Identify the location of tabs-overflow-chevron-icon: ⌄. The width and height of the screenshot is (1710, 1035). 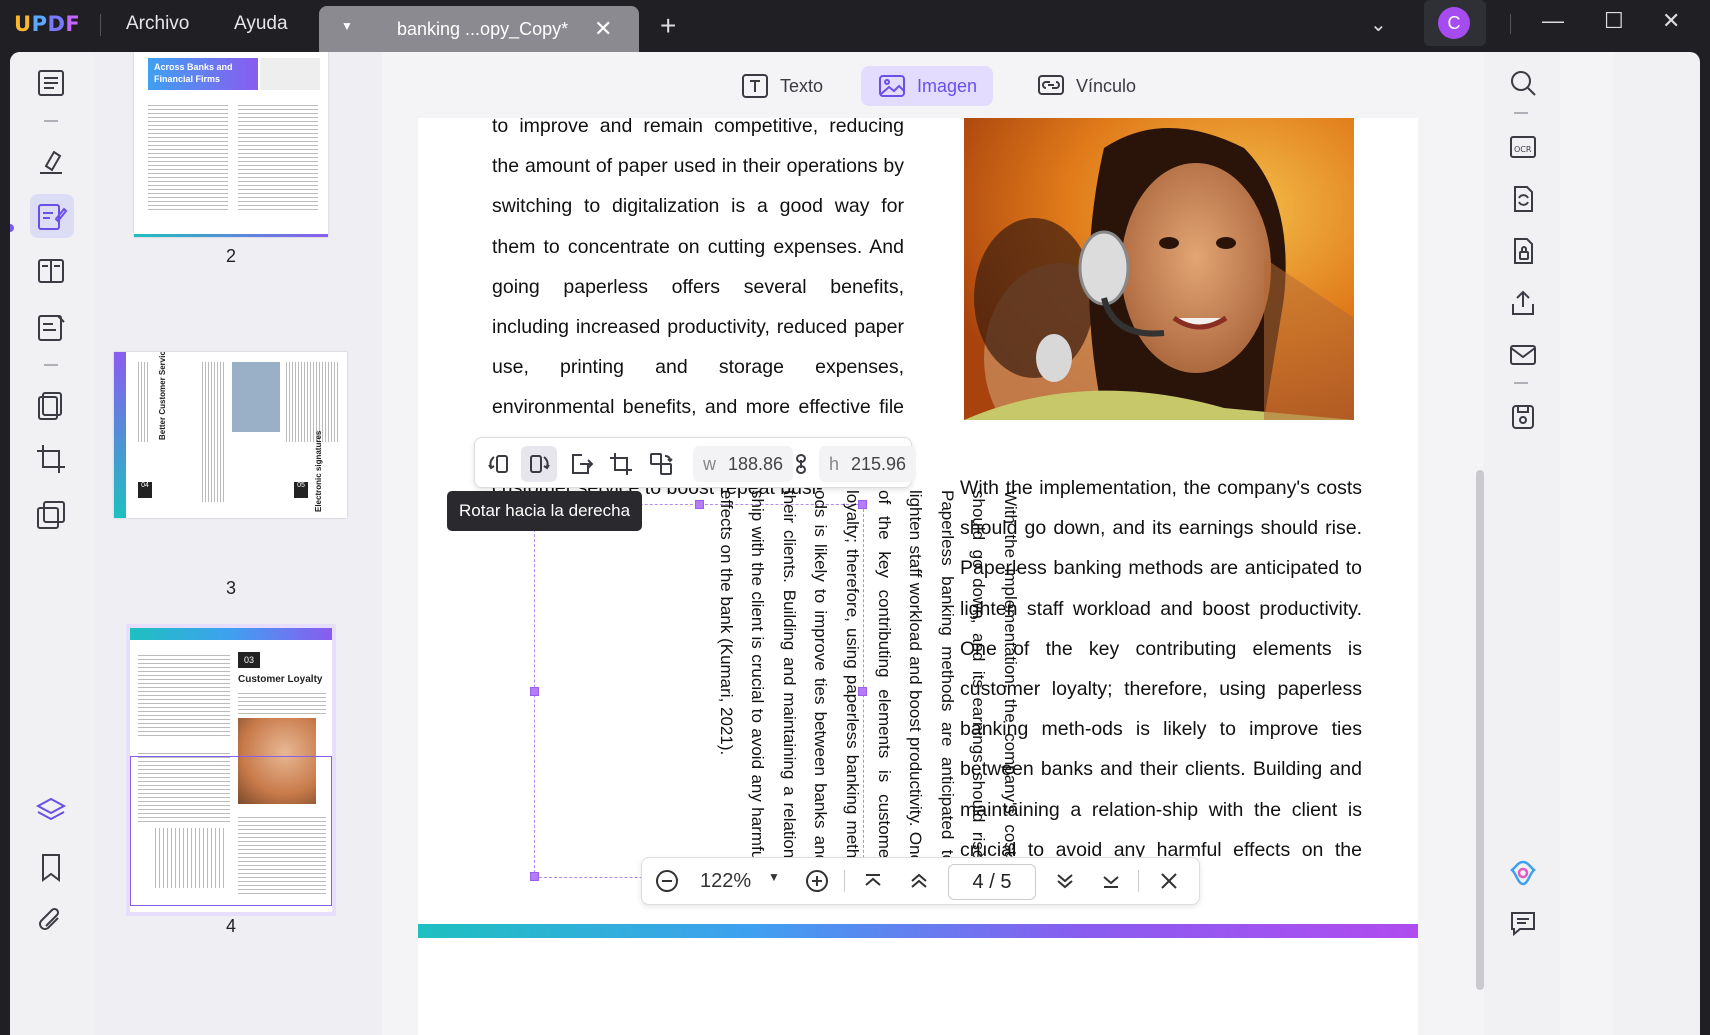
(1378, 24).